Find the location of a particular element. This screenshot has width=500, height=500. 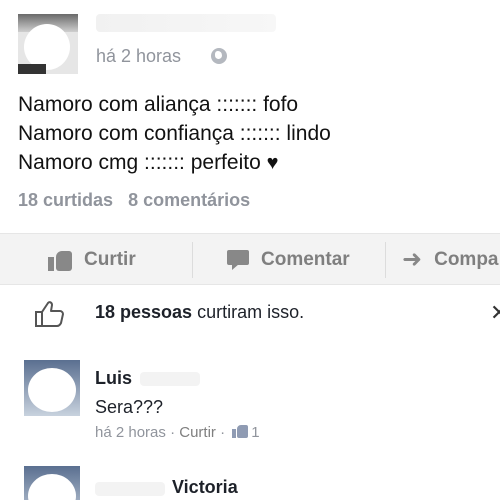

comment-button: Comentar is located at coordinates (288, 260).